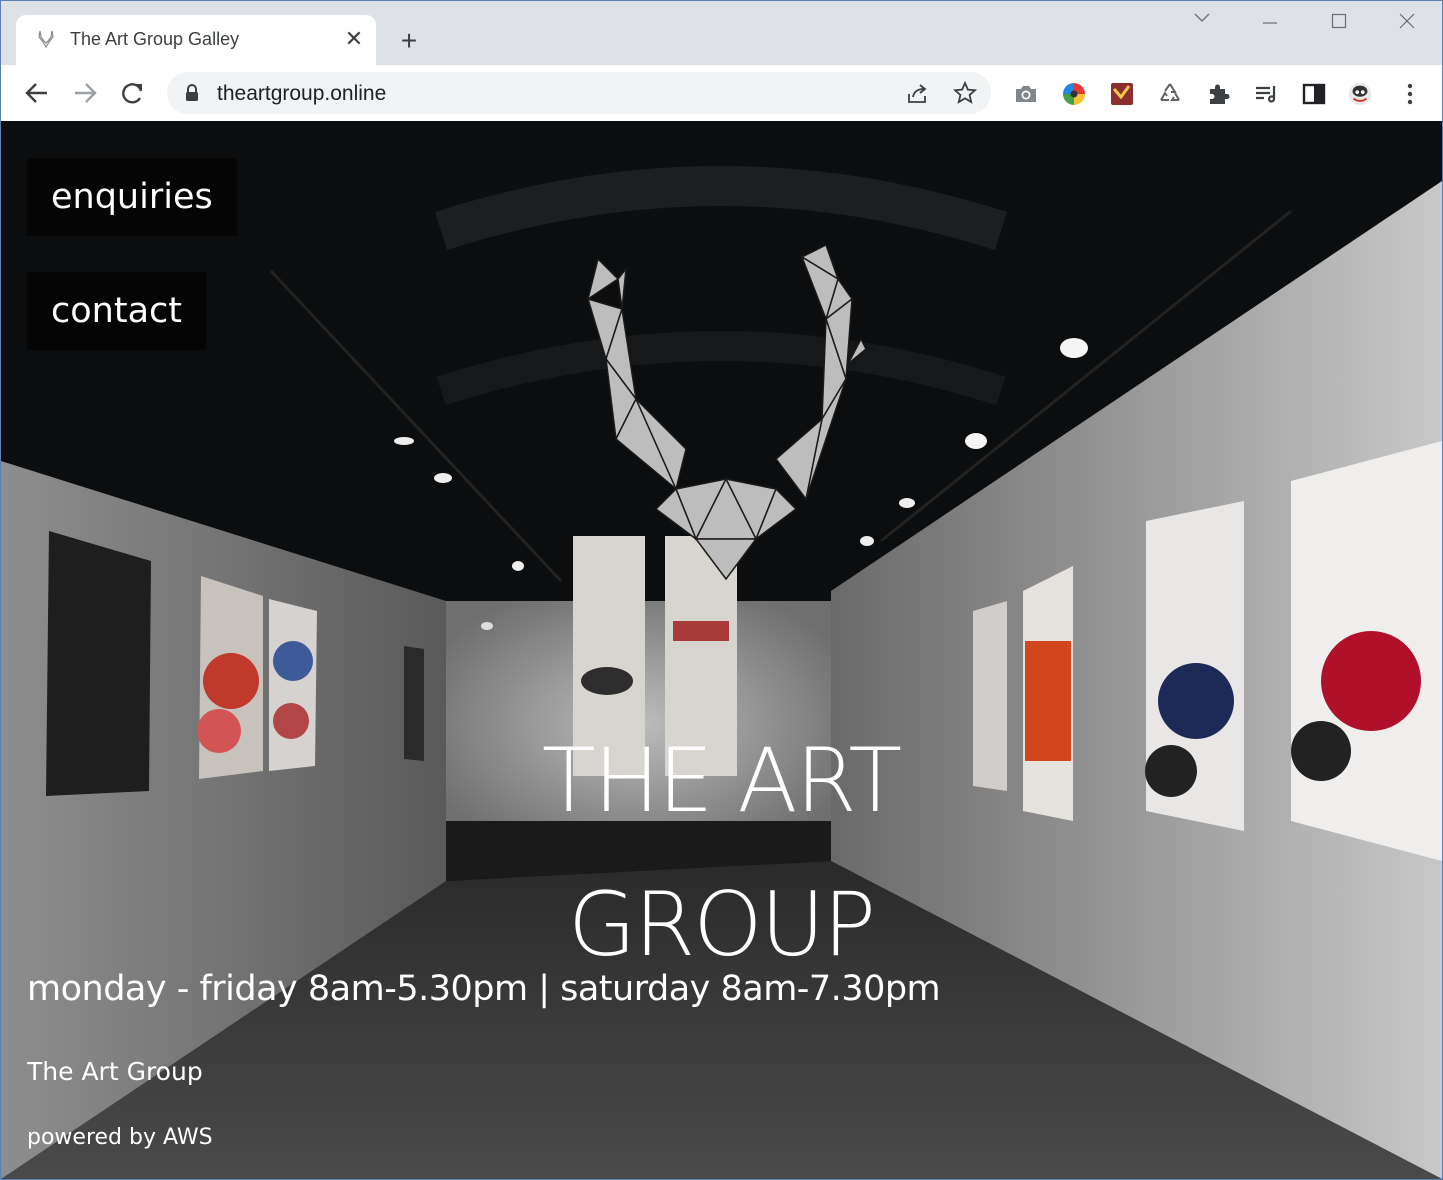 Image resolution: width=1443 pixels, height=1180 pixels. What do you see at coordinates (1360, 94) in the screenshot?
I see `profile-avatar-icon` at bounding box center [1360, 94].